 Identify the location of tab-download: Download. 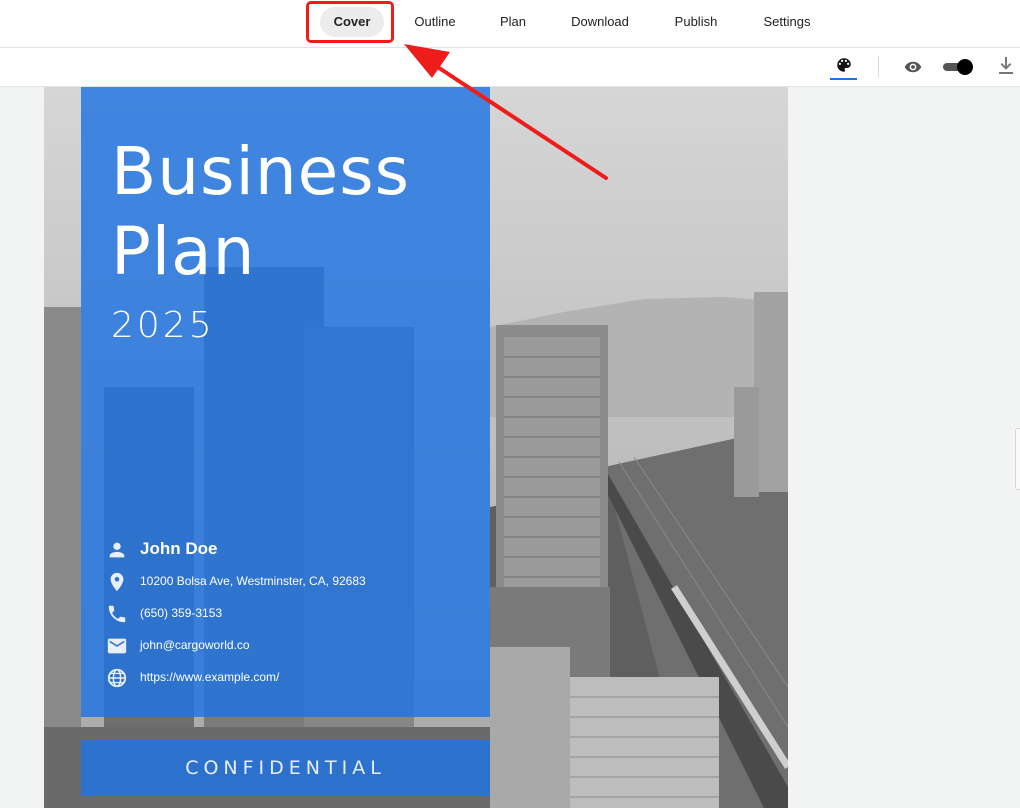
(600, 22).